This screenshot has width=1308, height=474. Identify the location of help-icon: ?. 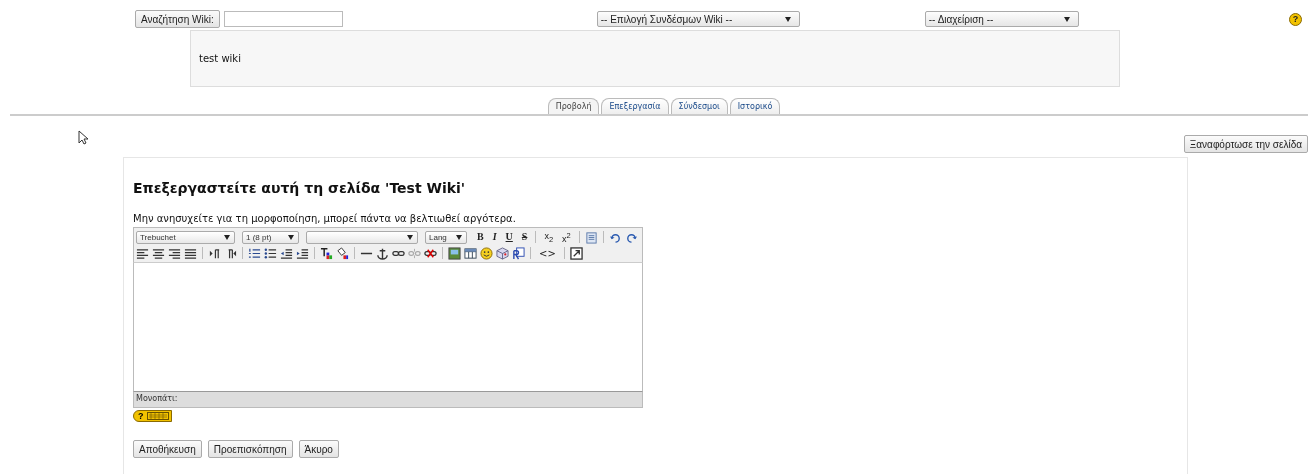
(1295, 19).